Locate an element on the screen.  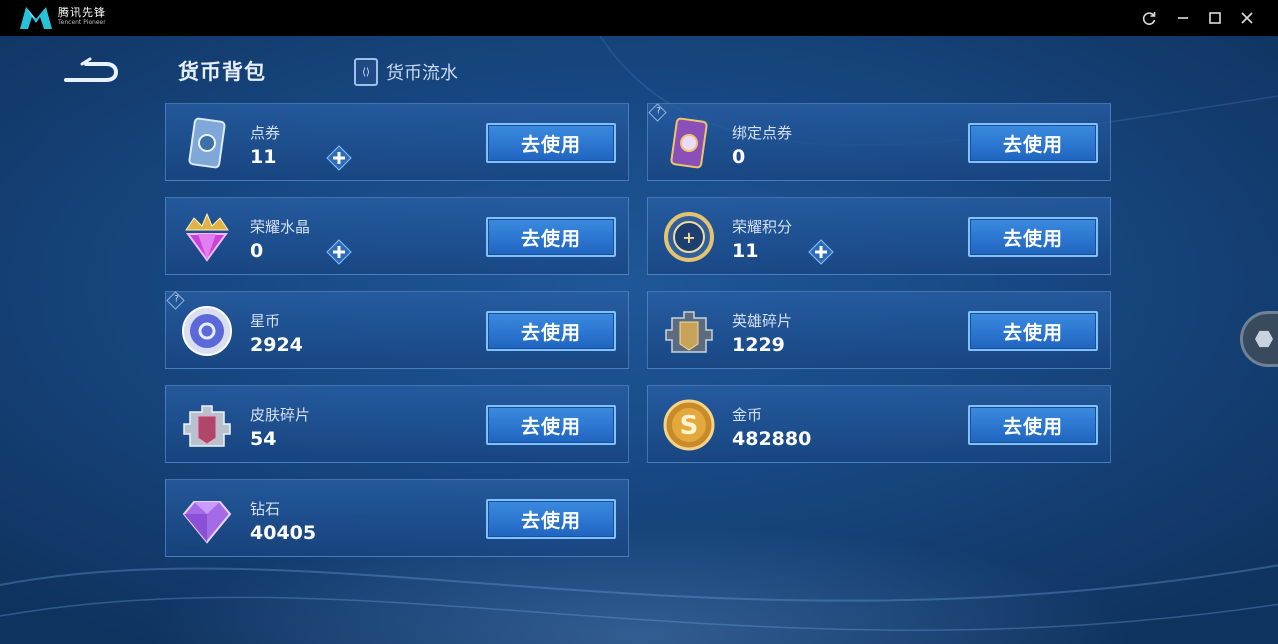
use-hero-fragment-button: 去使用 is located at coordinates (1033, 331).